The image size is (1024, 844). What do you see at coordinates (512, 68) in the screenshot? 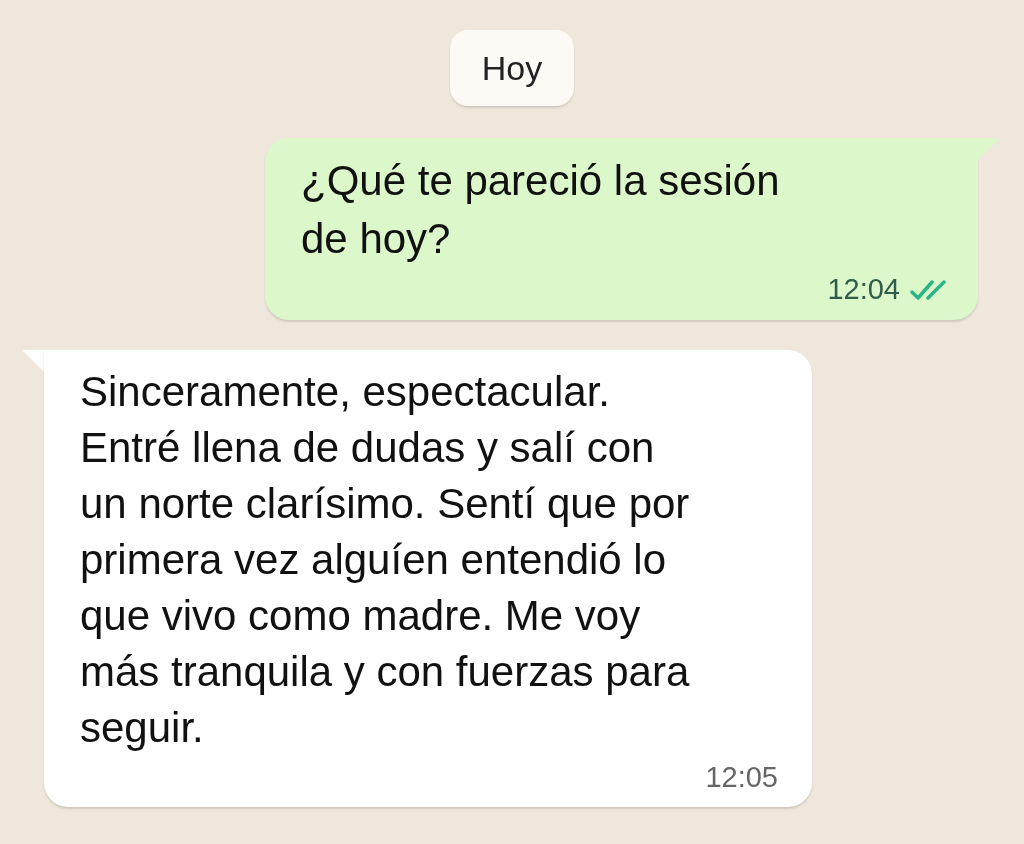
I see `date-badge: Hoy` at bounding box center [512, 68].